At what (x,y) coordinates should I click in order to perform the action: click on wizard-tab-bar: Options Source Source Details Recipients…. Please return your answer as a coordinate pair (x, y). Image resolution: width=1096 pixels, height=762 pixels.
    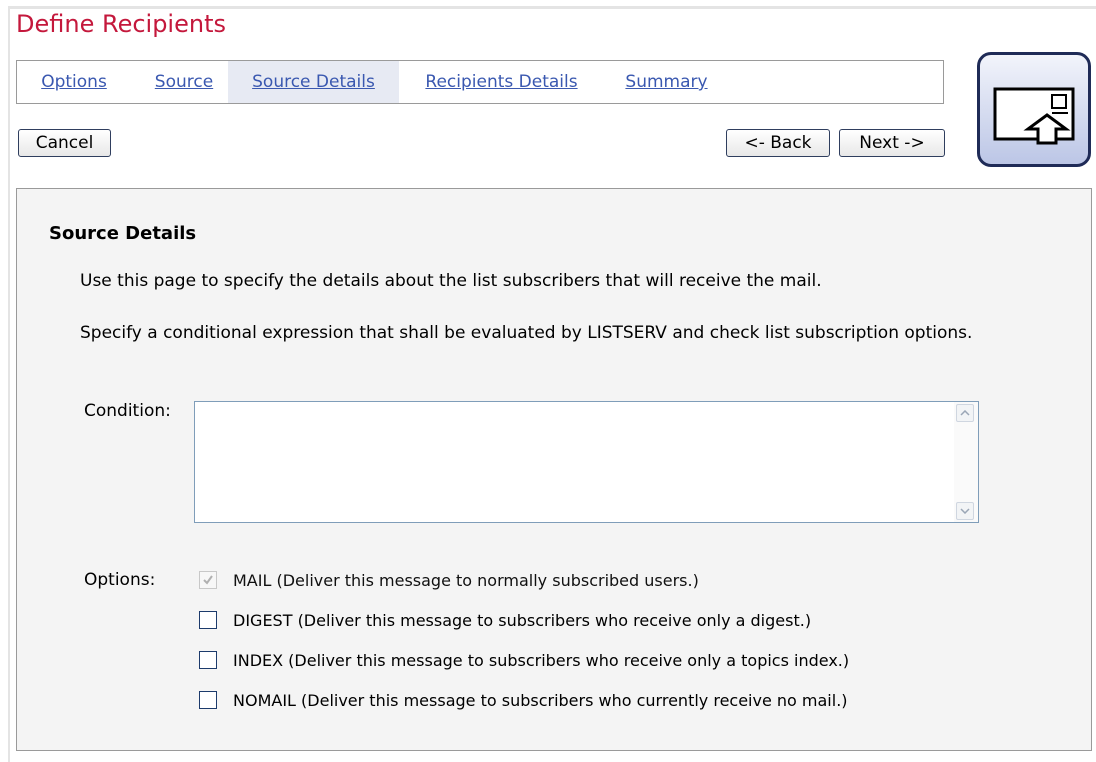
    Looking at the image, I should click on (480, 82).